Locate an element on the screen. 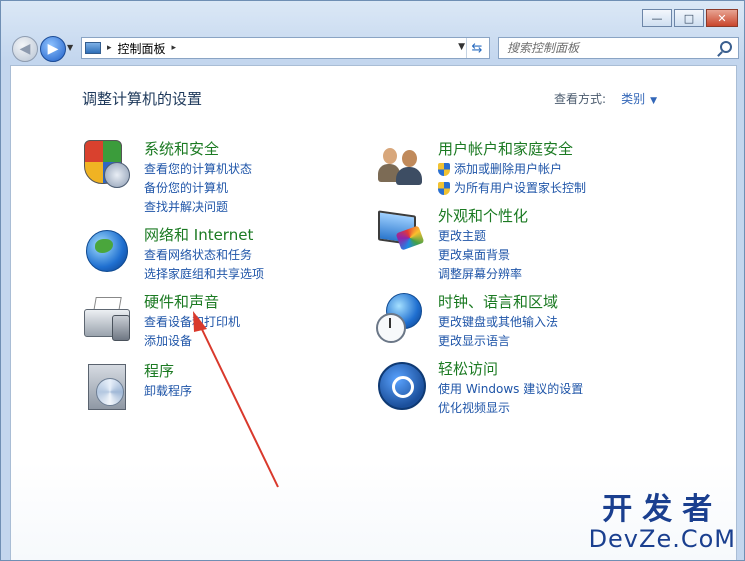 The image size is (745, 561). view-by-value: 类别 is located at coordinates (633, 99).